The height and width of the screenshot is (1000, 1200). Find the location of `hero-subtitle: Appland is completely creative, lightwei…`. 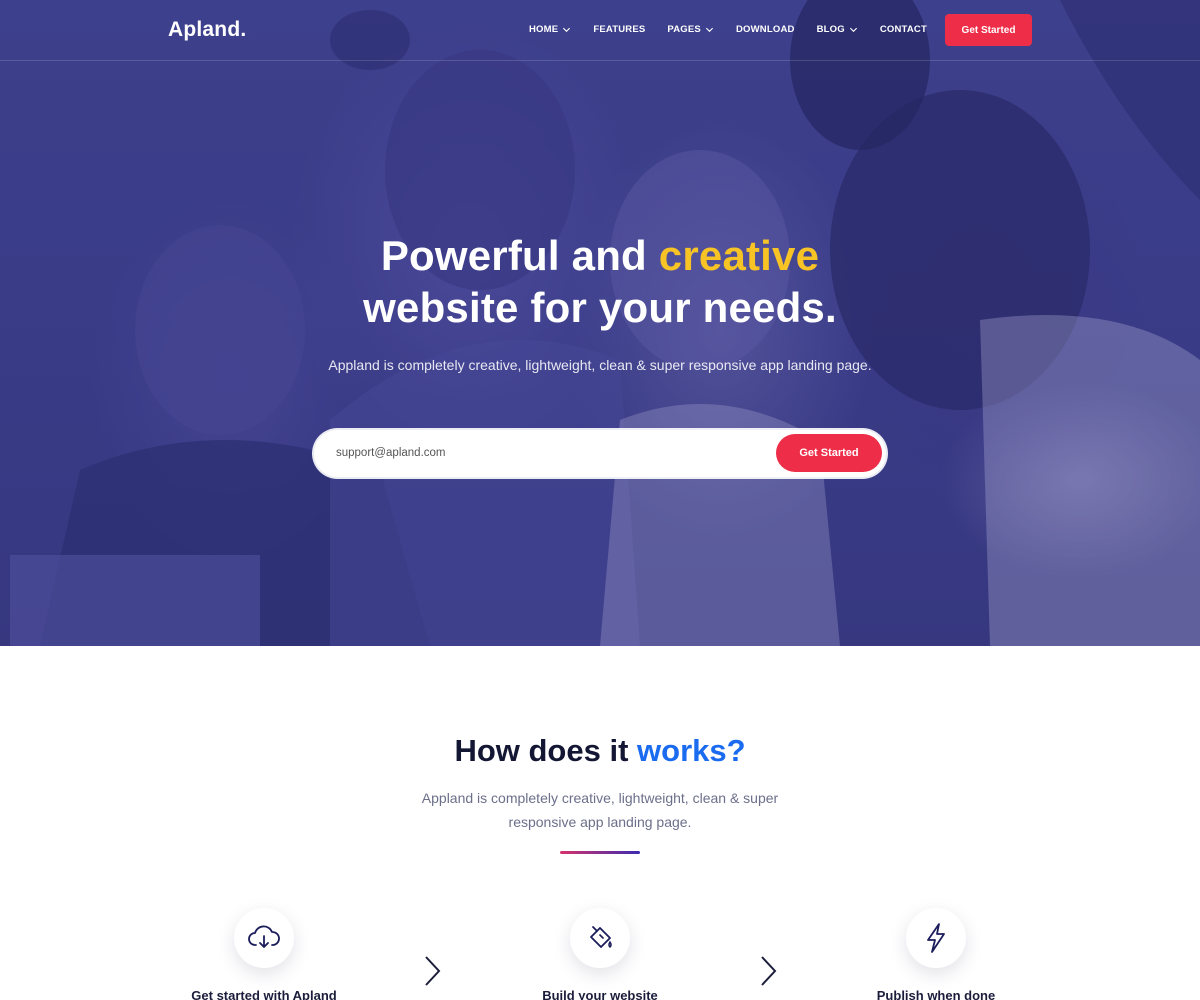

hero-subtitle: Appland is completely creative, lightwei… is located at coordinates (600, 365).